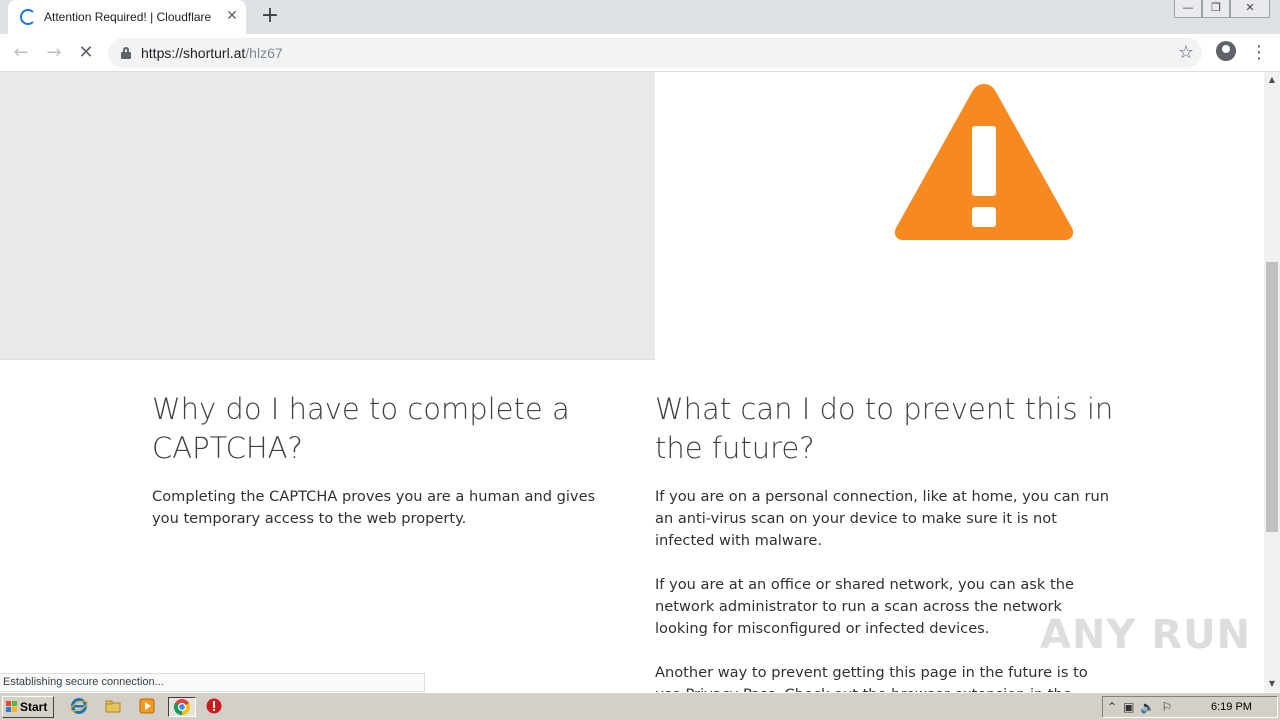 The image size is (1280, 720). What do you see at coordinates (1231, 707) in the screenshot?
I see `taskbar-clock: 6:19 PM` at bounding box center [1231, 707].